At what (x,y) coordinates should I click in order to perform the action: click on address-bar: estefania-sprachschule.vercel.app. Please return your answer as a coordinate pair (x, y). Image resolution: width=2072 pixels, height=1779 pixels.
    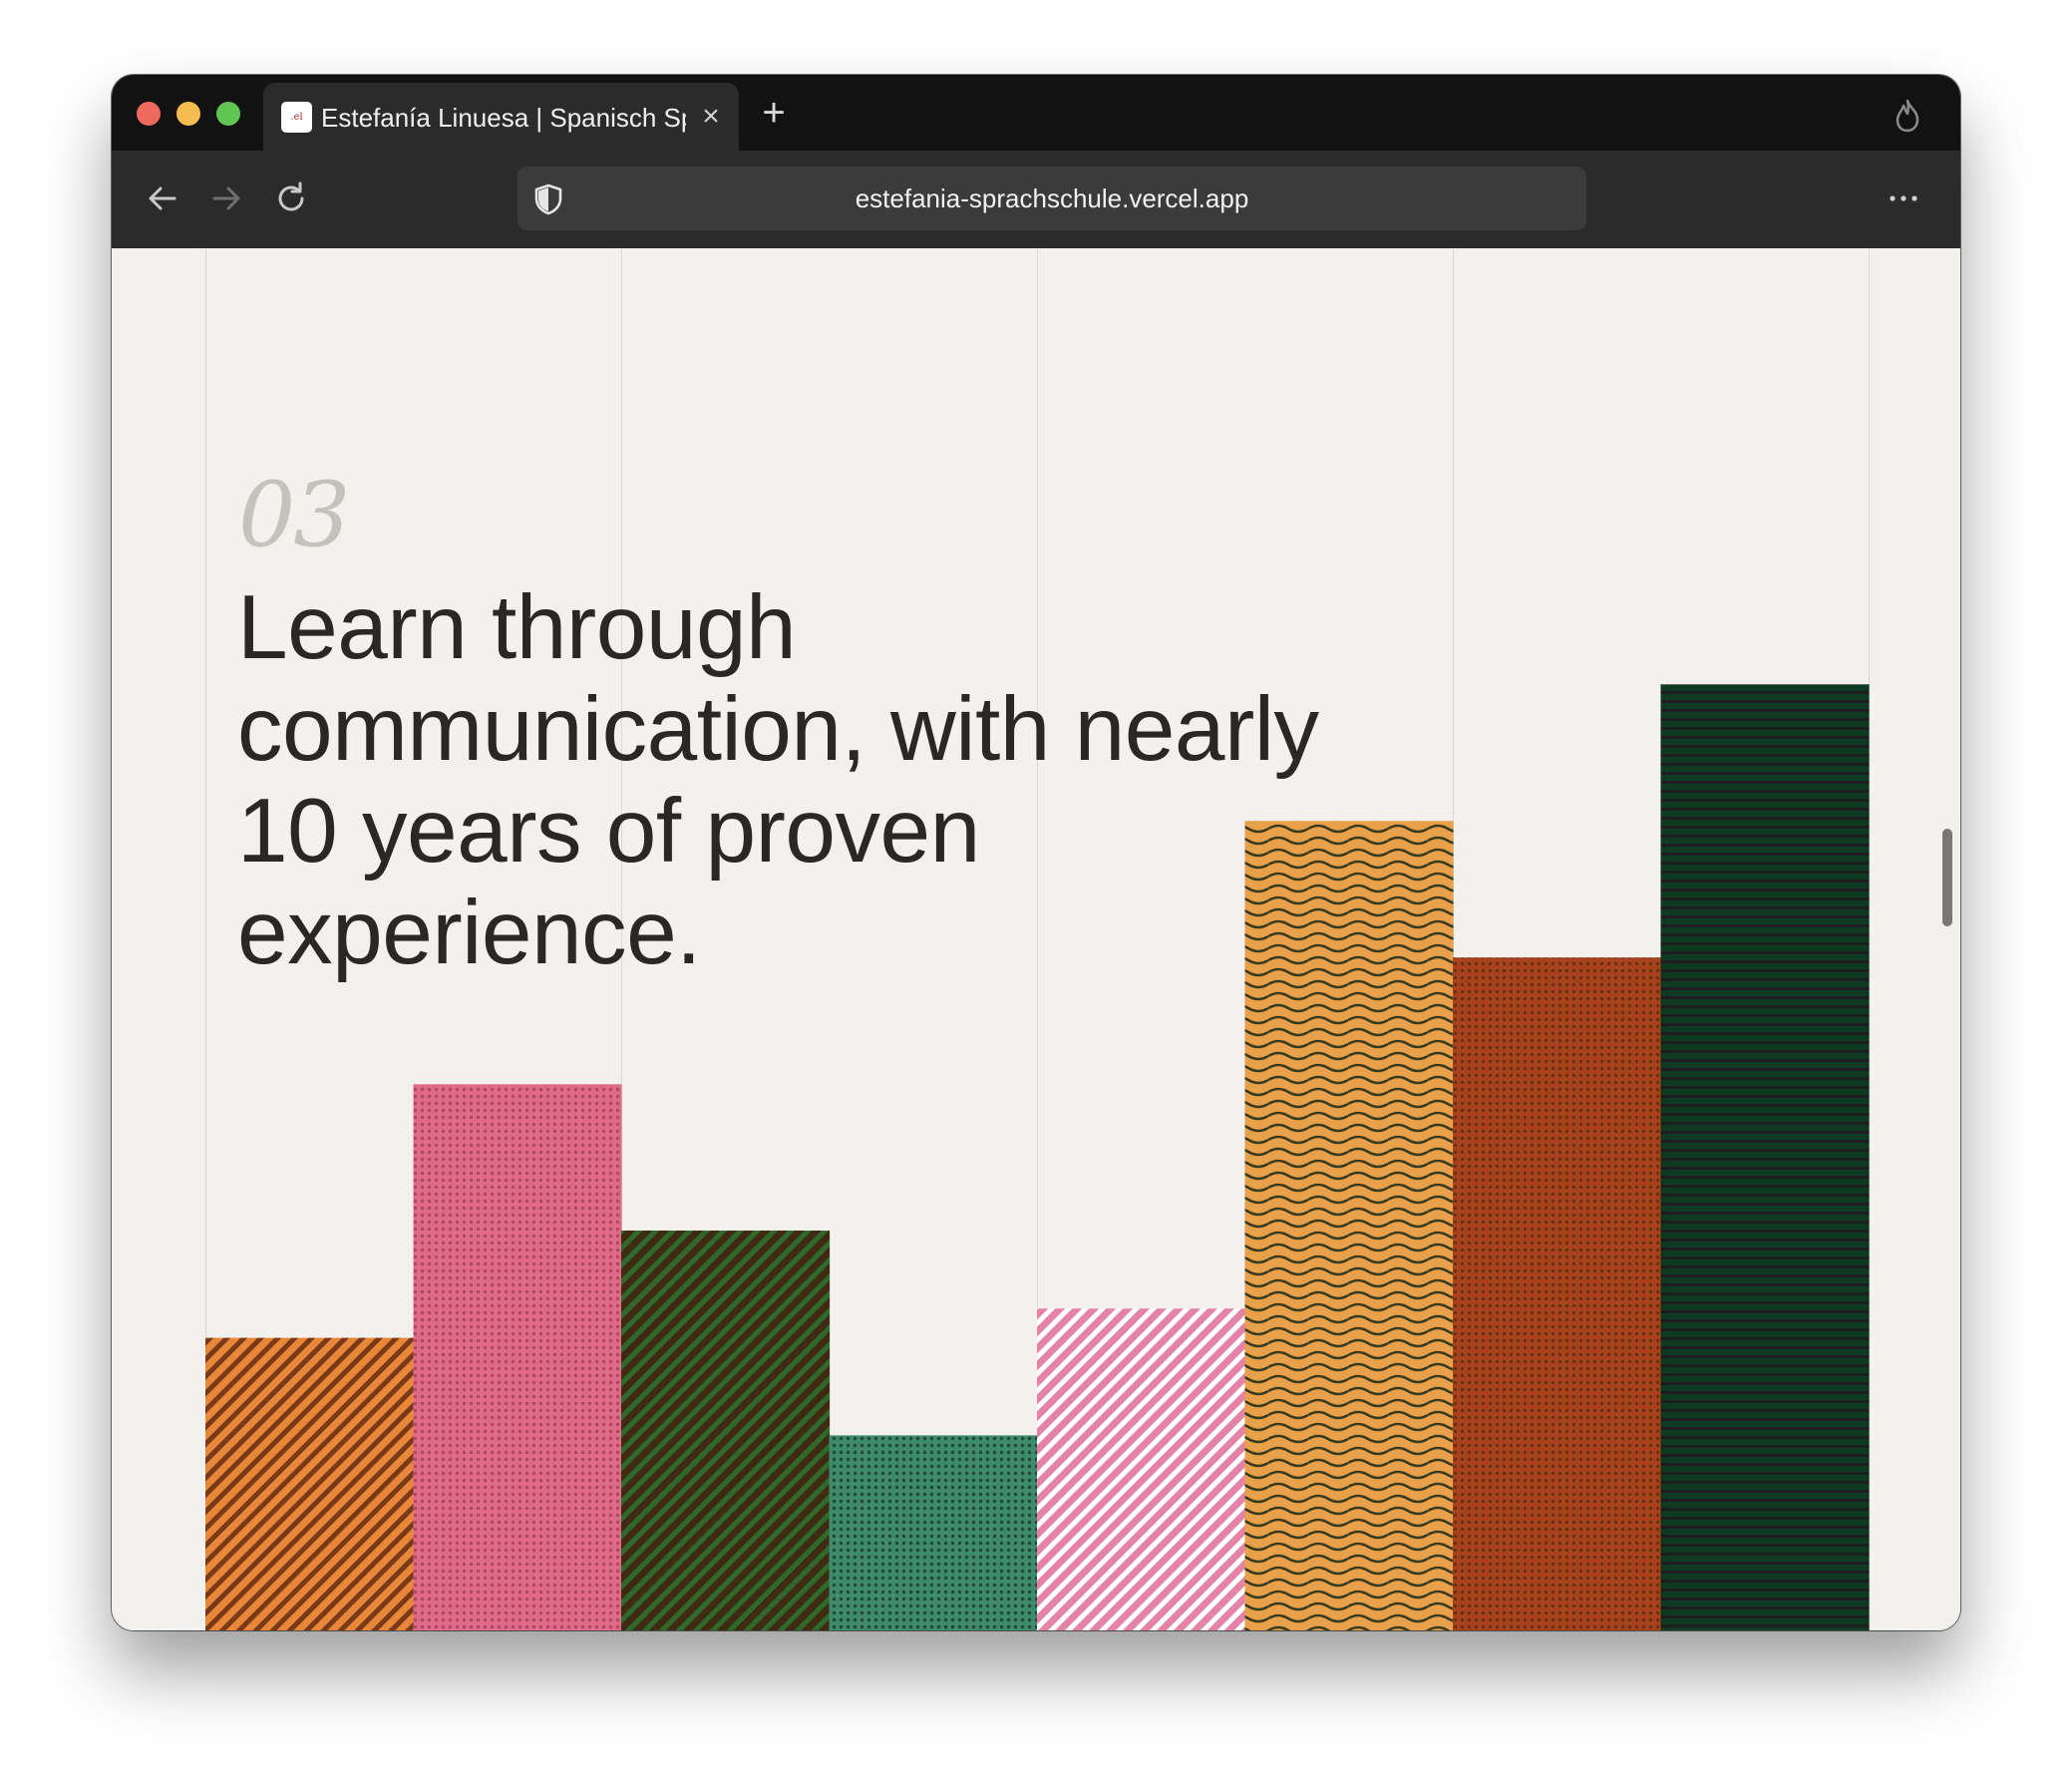
    Looking at the image, I should click on (1052, 198).